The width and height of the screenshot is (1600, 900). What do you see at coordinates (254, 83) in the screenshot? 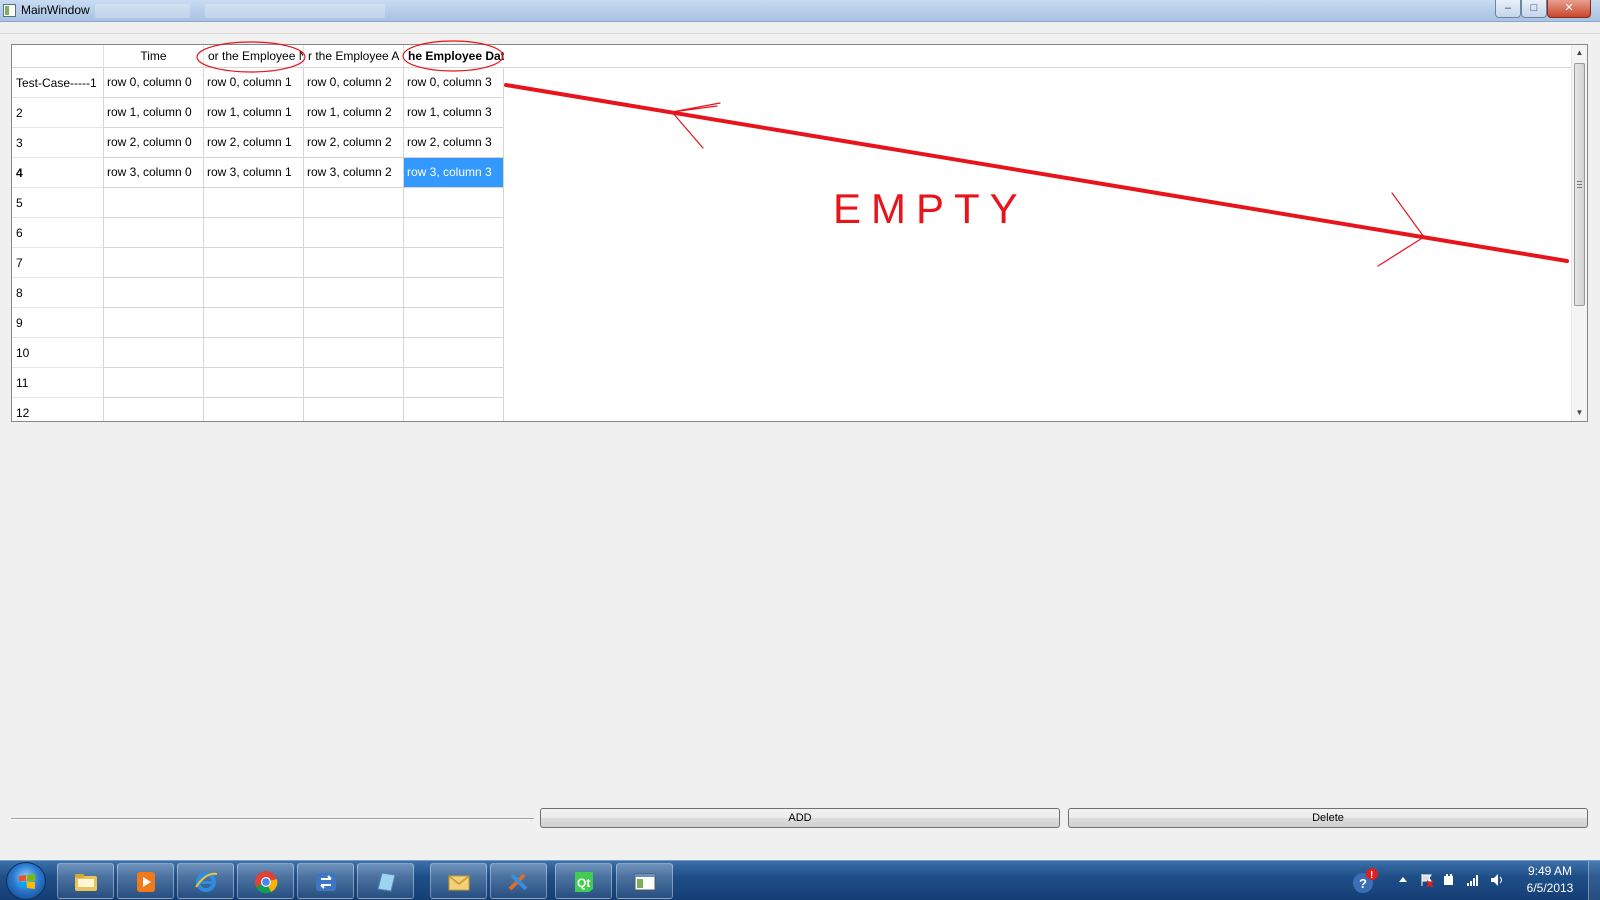
I see `table-cell: row 0, column 1` at bounding box center [254, 83].